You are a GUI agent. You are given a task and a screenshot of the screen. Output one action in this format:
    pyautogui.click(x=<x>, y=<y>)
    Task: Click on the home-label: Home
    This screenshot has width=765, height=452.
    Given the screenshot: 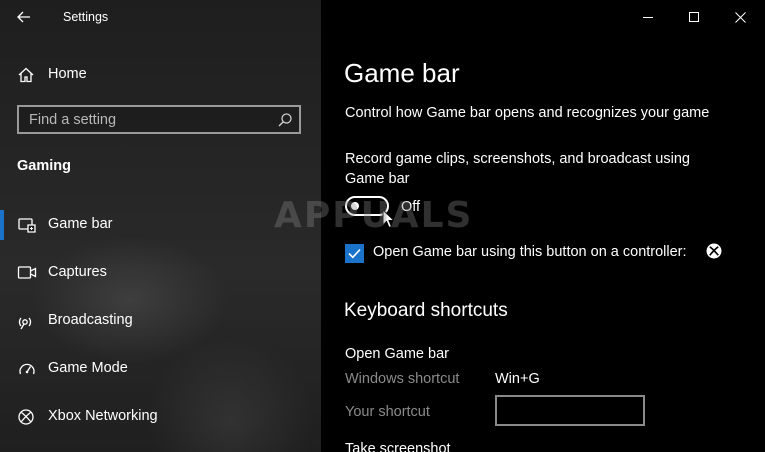 What is the action you would take?
    pyautogui.click(x=67, y=74)
    